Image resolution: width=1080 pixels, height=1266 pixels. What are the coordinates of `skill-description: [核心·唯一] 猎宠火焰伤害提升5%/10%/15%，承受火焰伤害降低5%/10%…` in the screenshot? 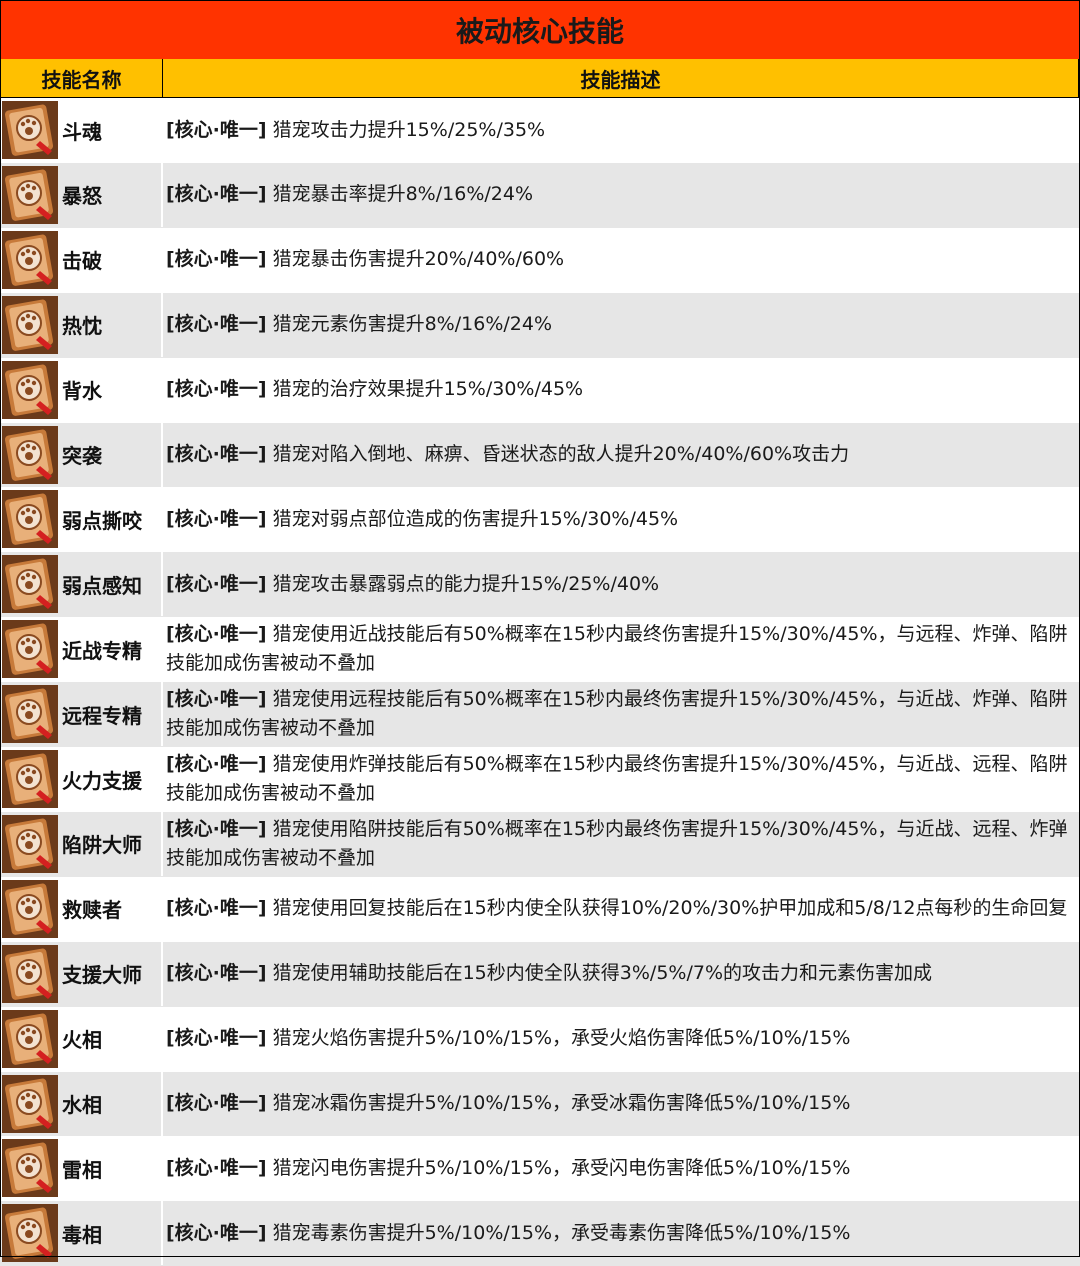 It's located at (508, 1038).